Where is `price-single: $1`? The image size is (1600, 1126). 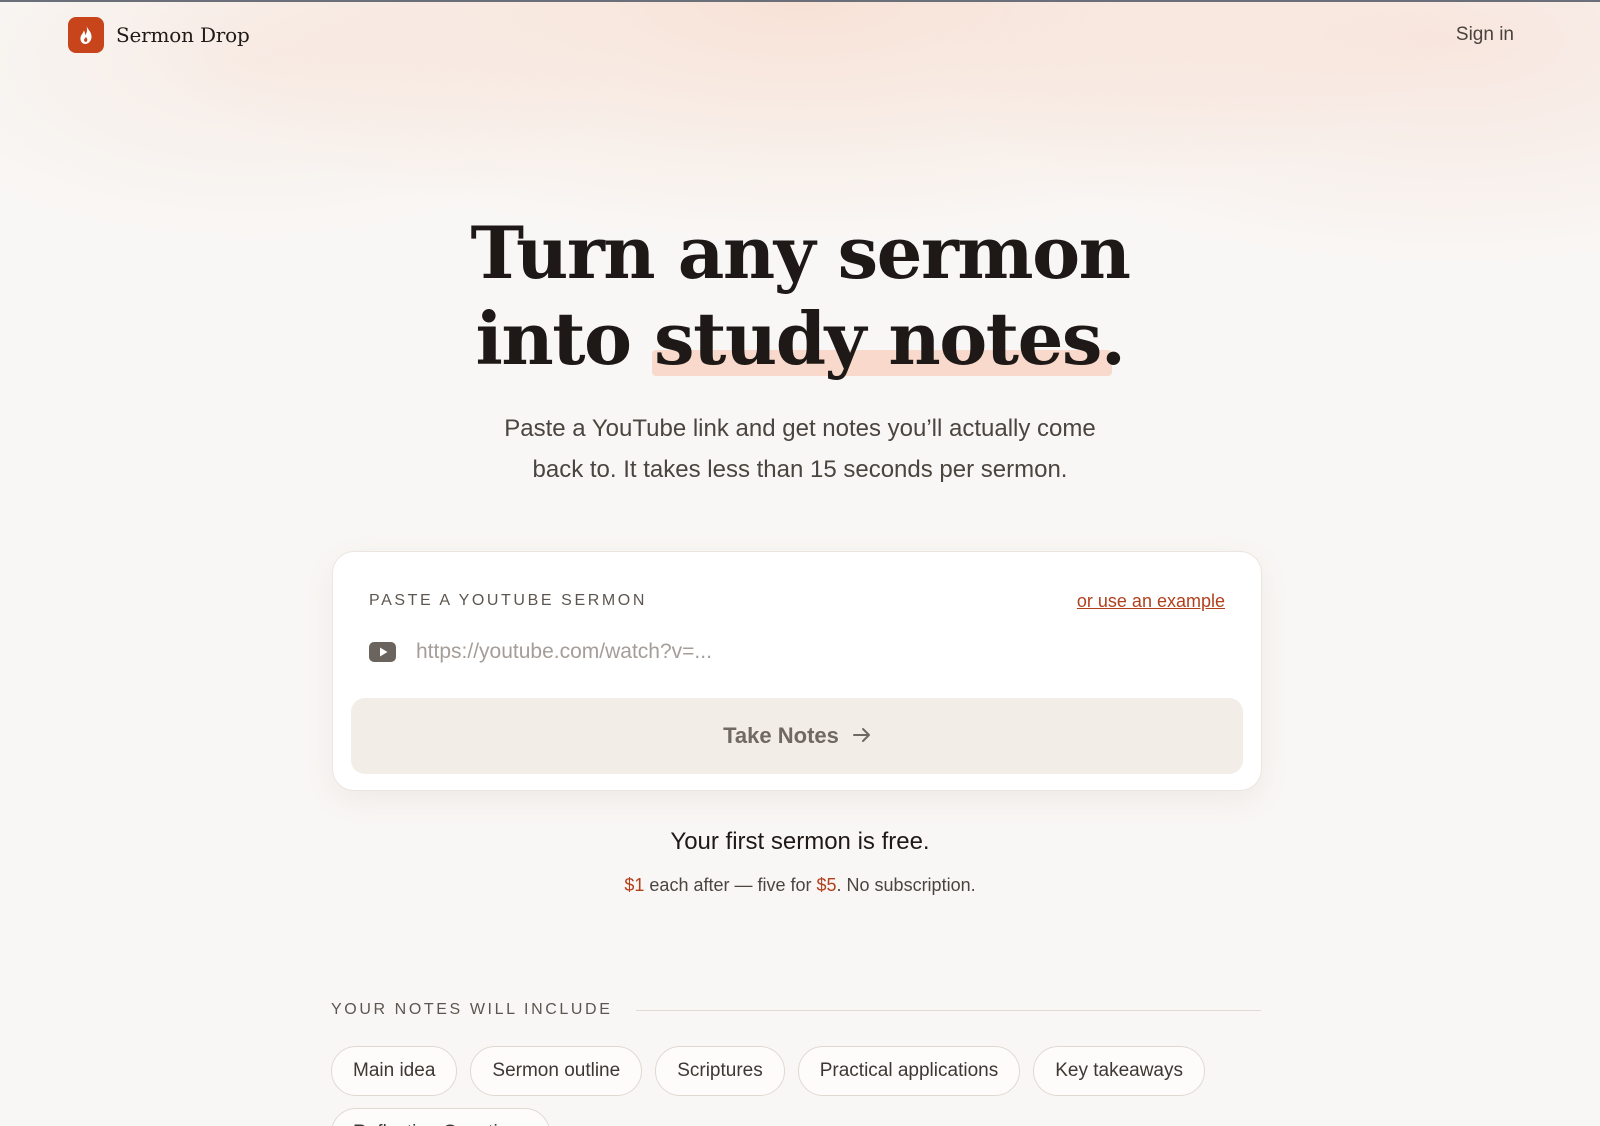 price-single: $1 is located at coordinates (634, 885).